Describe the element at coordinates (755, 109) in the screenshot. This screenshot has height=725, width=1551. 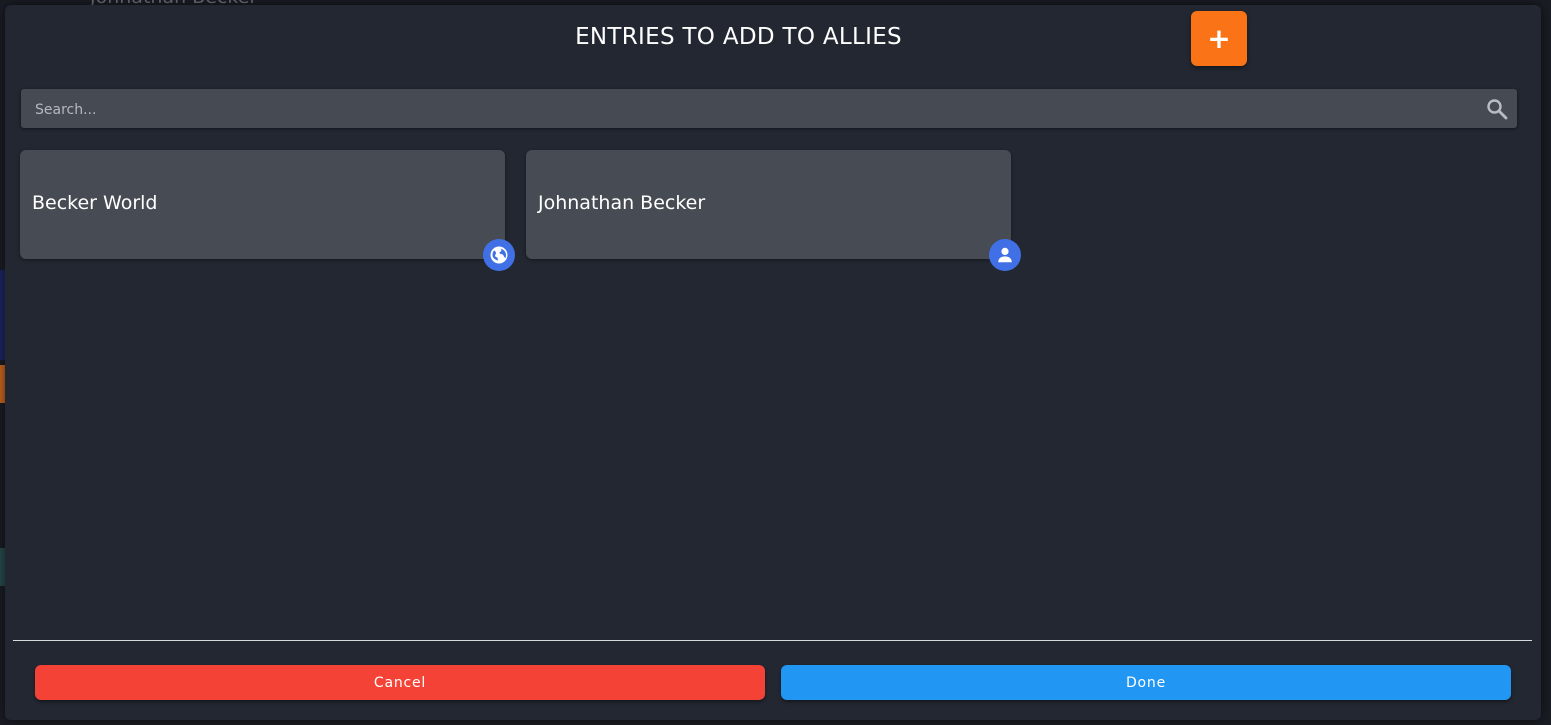
I see `search-input` at that location.